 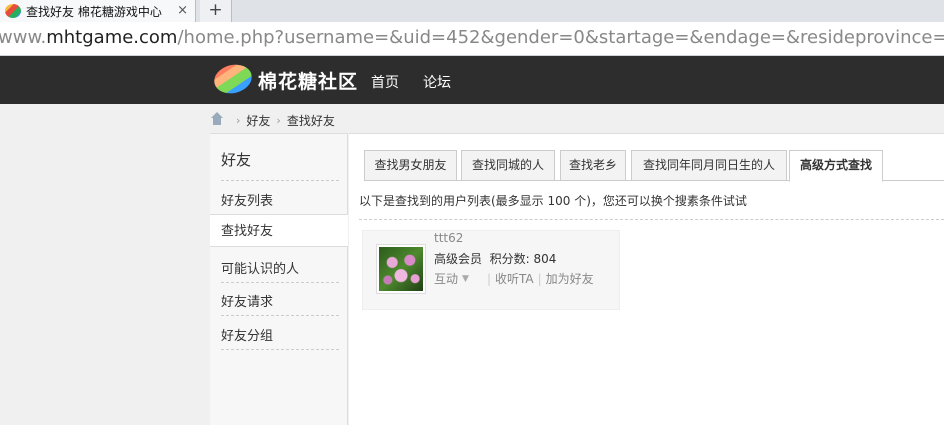 What do you see at coordinates (593, 165) in the screenshot?
I see `tab-find-hometown: 查找老乡` at bounding box center [593, 165].